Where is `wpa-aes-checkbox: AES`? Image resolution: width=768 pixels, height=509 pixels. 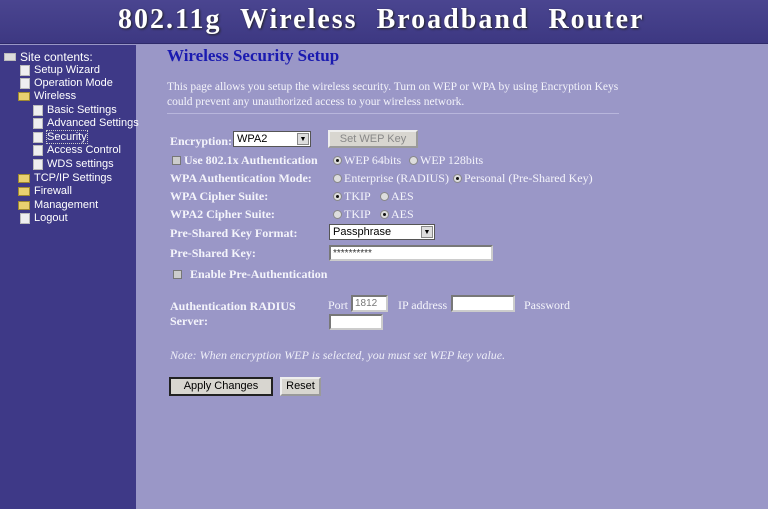 wpa-aes-checkbox: AES is located at coordinates (397, 196).